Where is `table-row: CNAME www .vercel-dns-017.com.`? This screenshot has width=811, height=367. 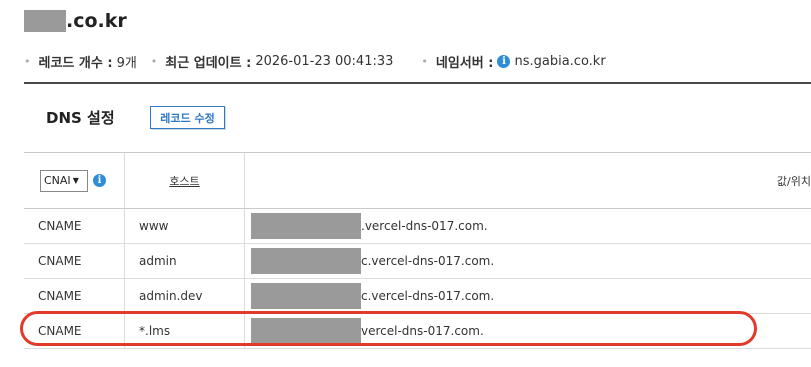
table-row: CNAME www .vercel-dns-017.com. is located at coordinates (417, 226).